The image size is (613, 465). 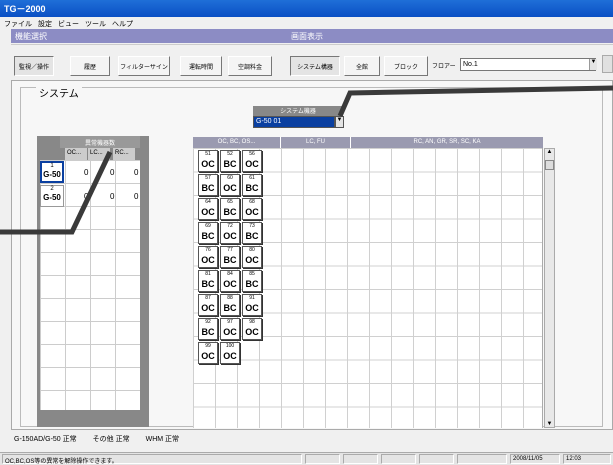 I want to click on device-button-92: 92 BC, so click(x=208, y=329).